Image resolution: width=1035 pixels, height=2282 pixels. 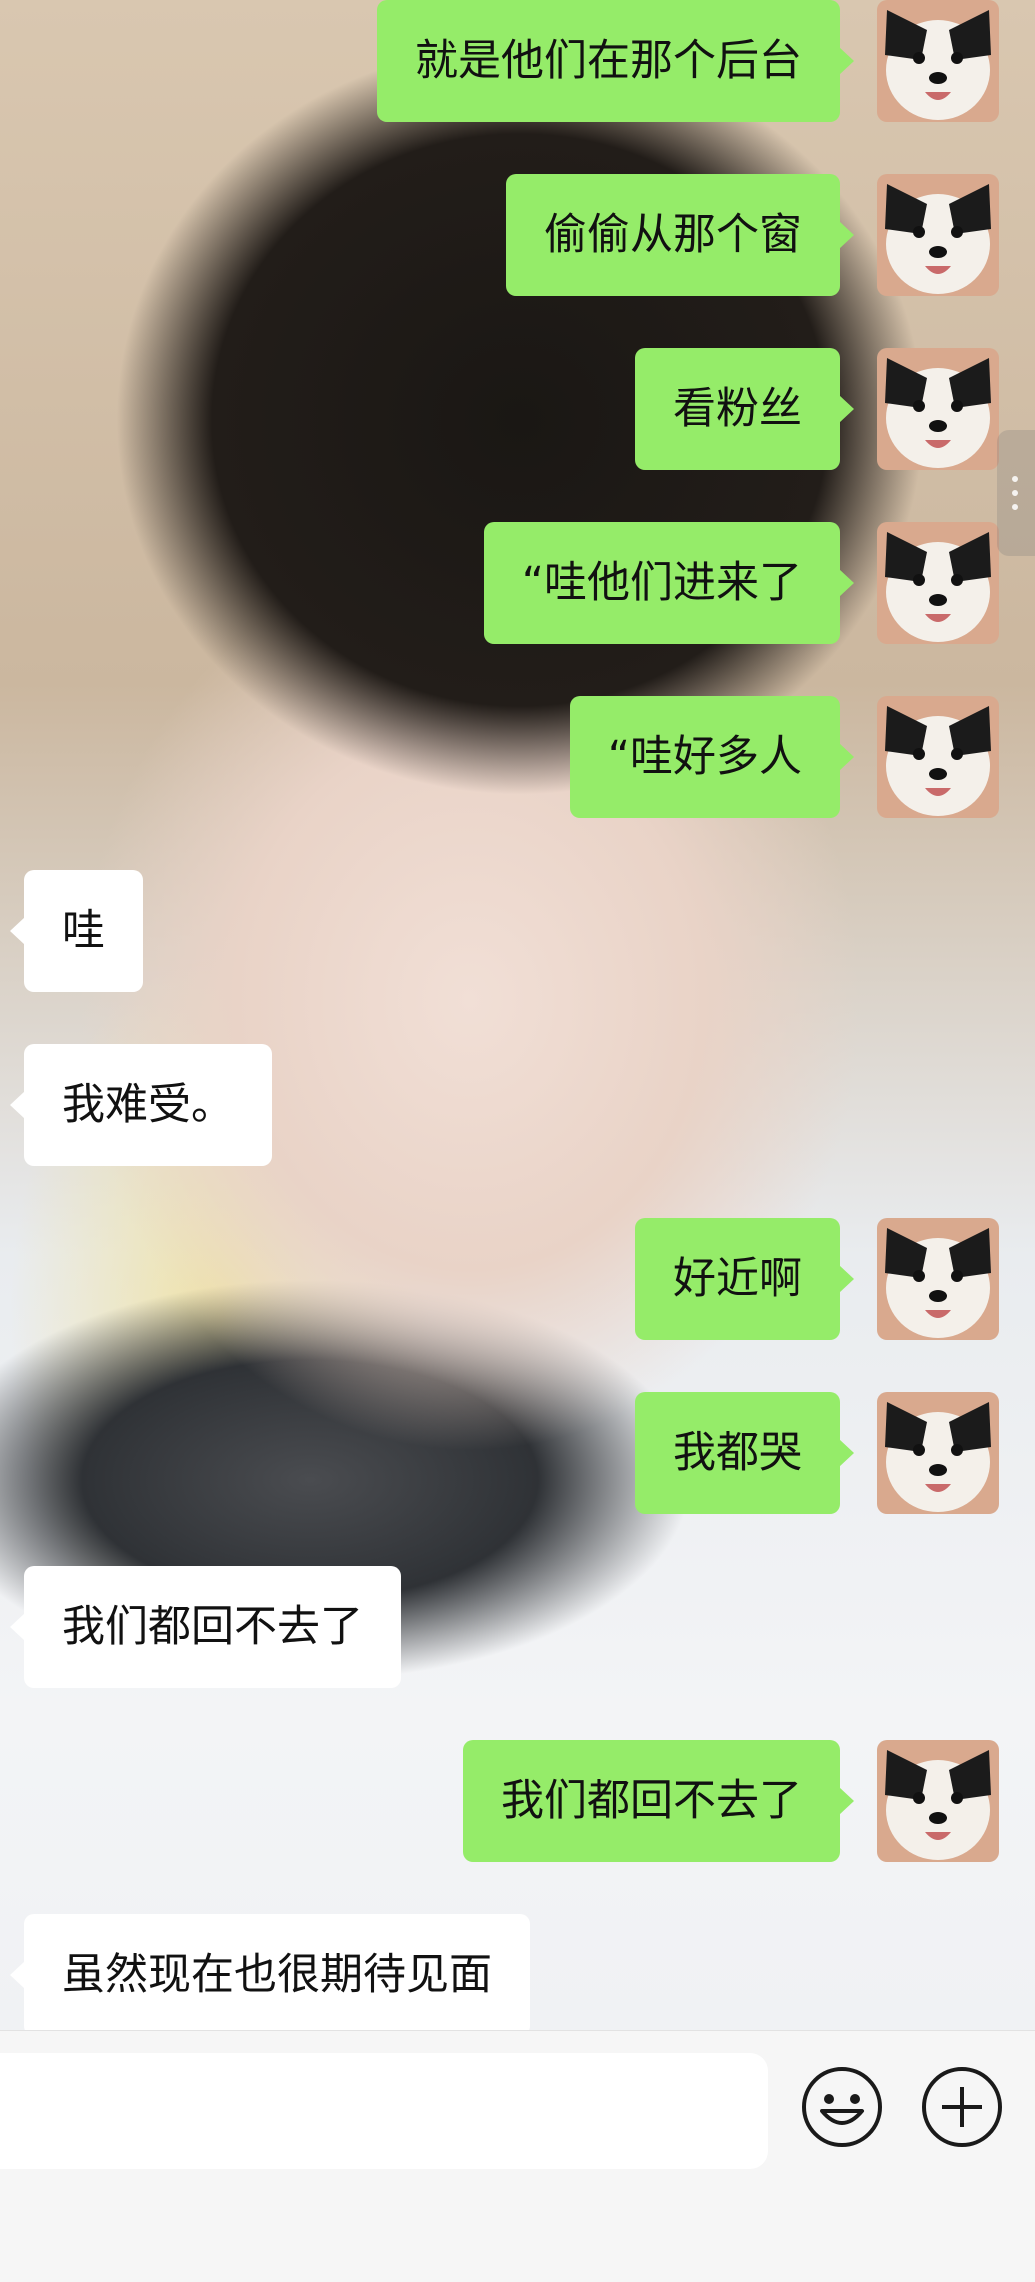 What do you see at coordinates (517, 1453) in the screenshot?
I see `message-row-outgoing: 我都哭` at bounding box center [517, 1453].